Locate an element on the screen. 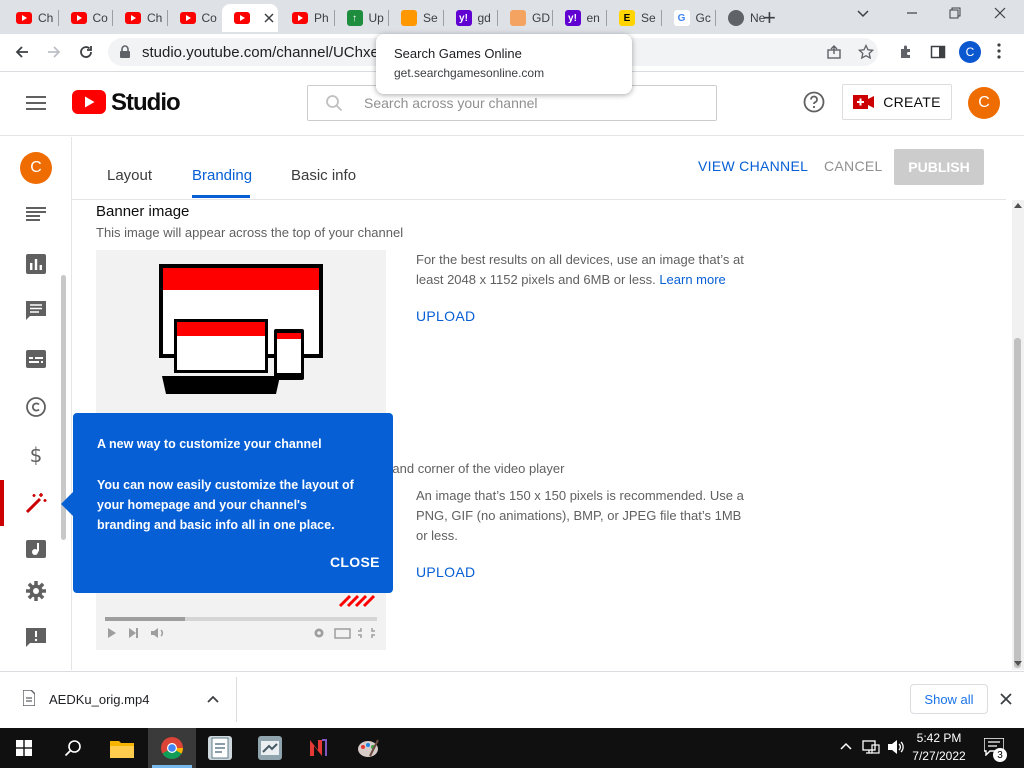 This screenshot has width=1024, height=768. taskbar-app-paint-icon is located at coordinates (368, 748).